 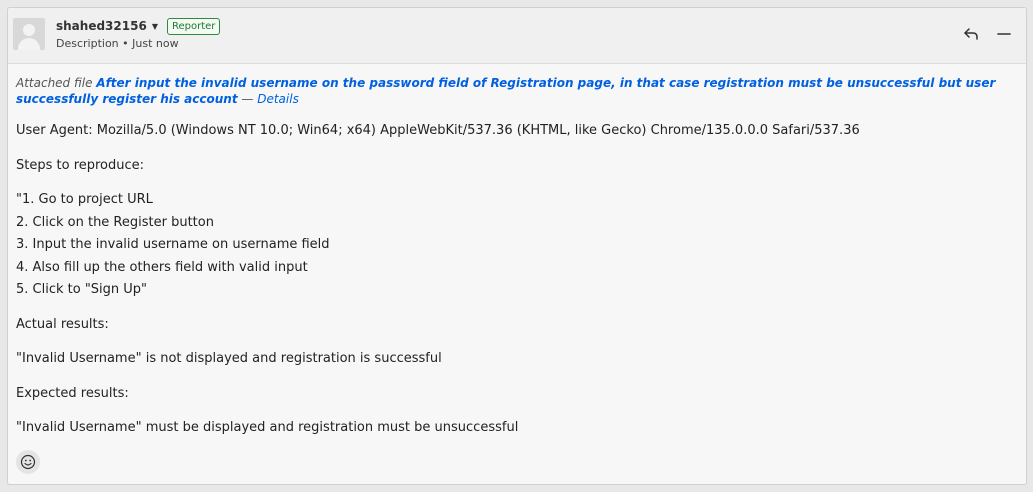 I want to click on expected-heading: Expected results:, so click(x=72, y=393).